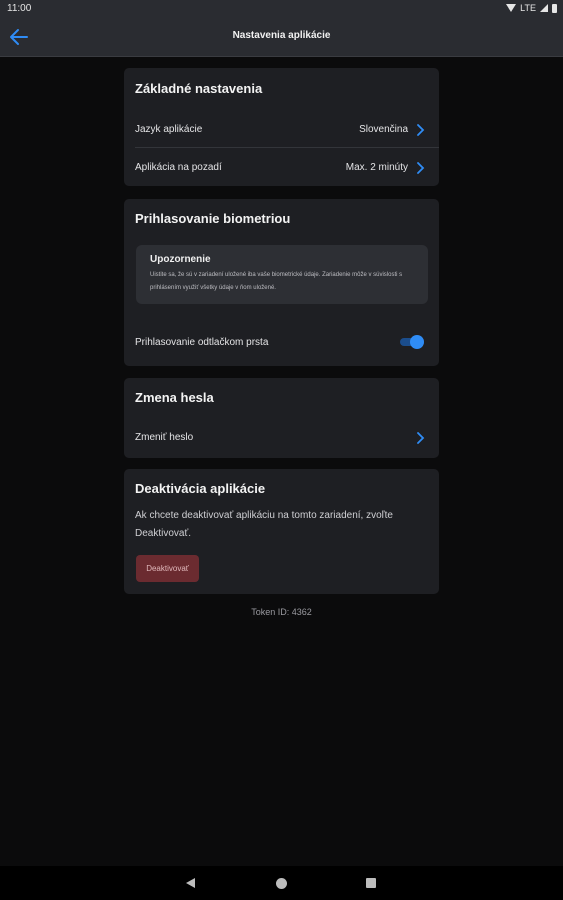 Image resolution: width=563 pixels, height=900 pixels. I want to click on app-bar: Nastavenia aplikácie, so click(281, 37).